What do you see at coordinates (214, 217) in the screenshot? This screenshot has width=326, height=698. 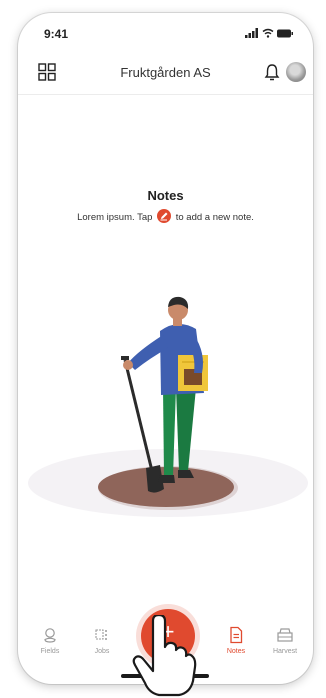 I see `empty-desc-after: to add a new note.` at bounding box center [214, 217].